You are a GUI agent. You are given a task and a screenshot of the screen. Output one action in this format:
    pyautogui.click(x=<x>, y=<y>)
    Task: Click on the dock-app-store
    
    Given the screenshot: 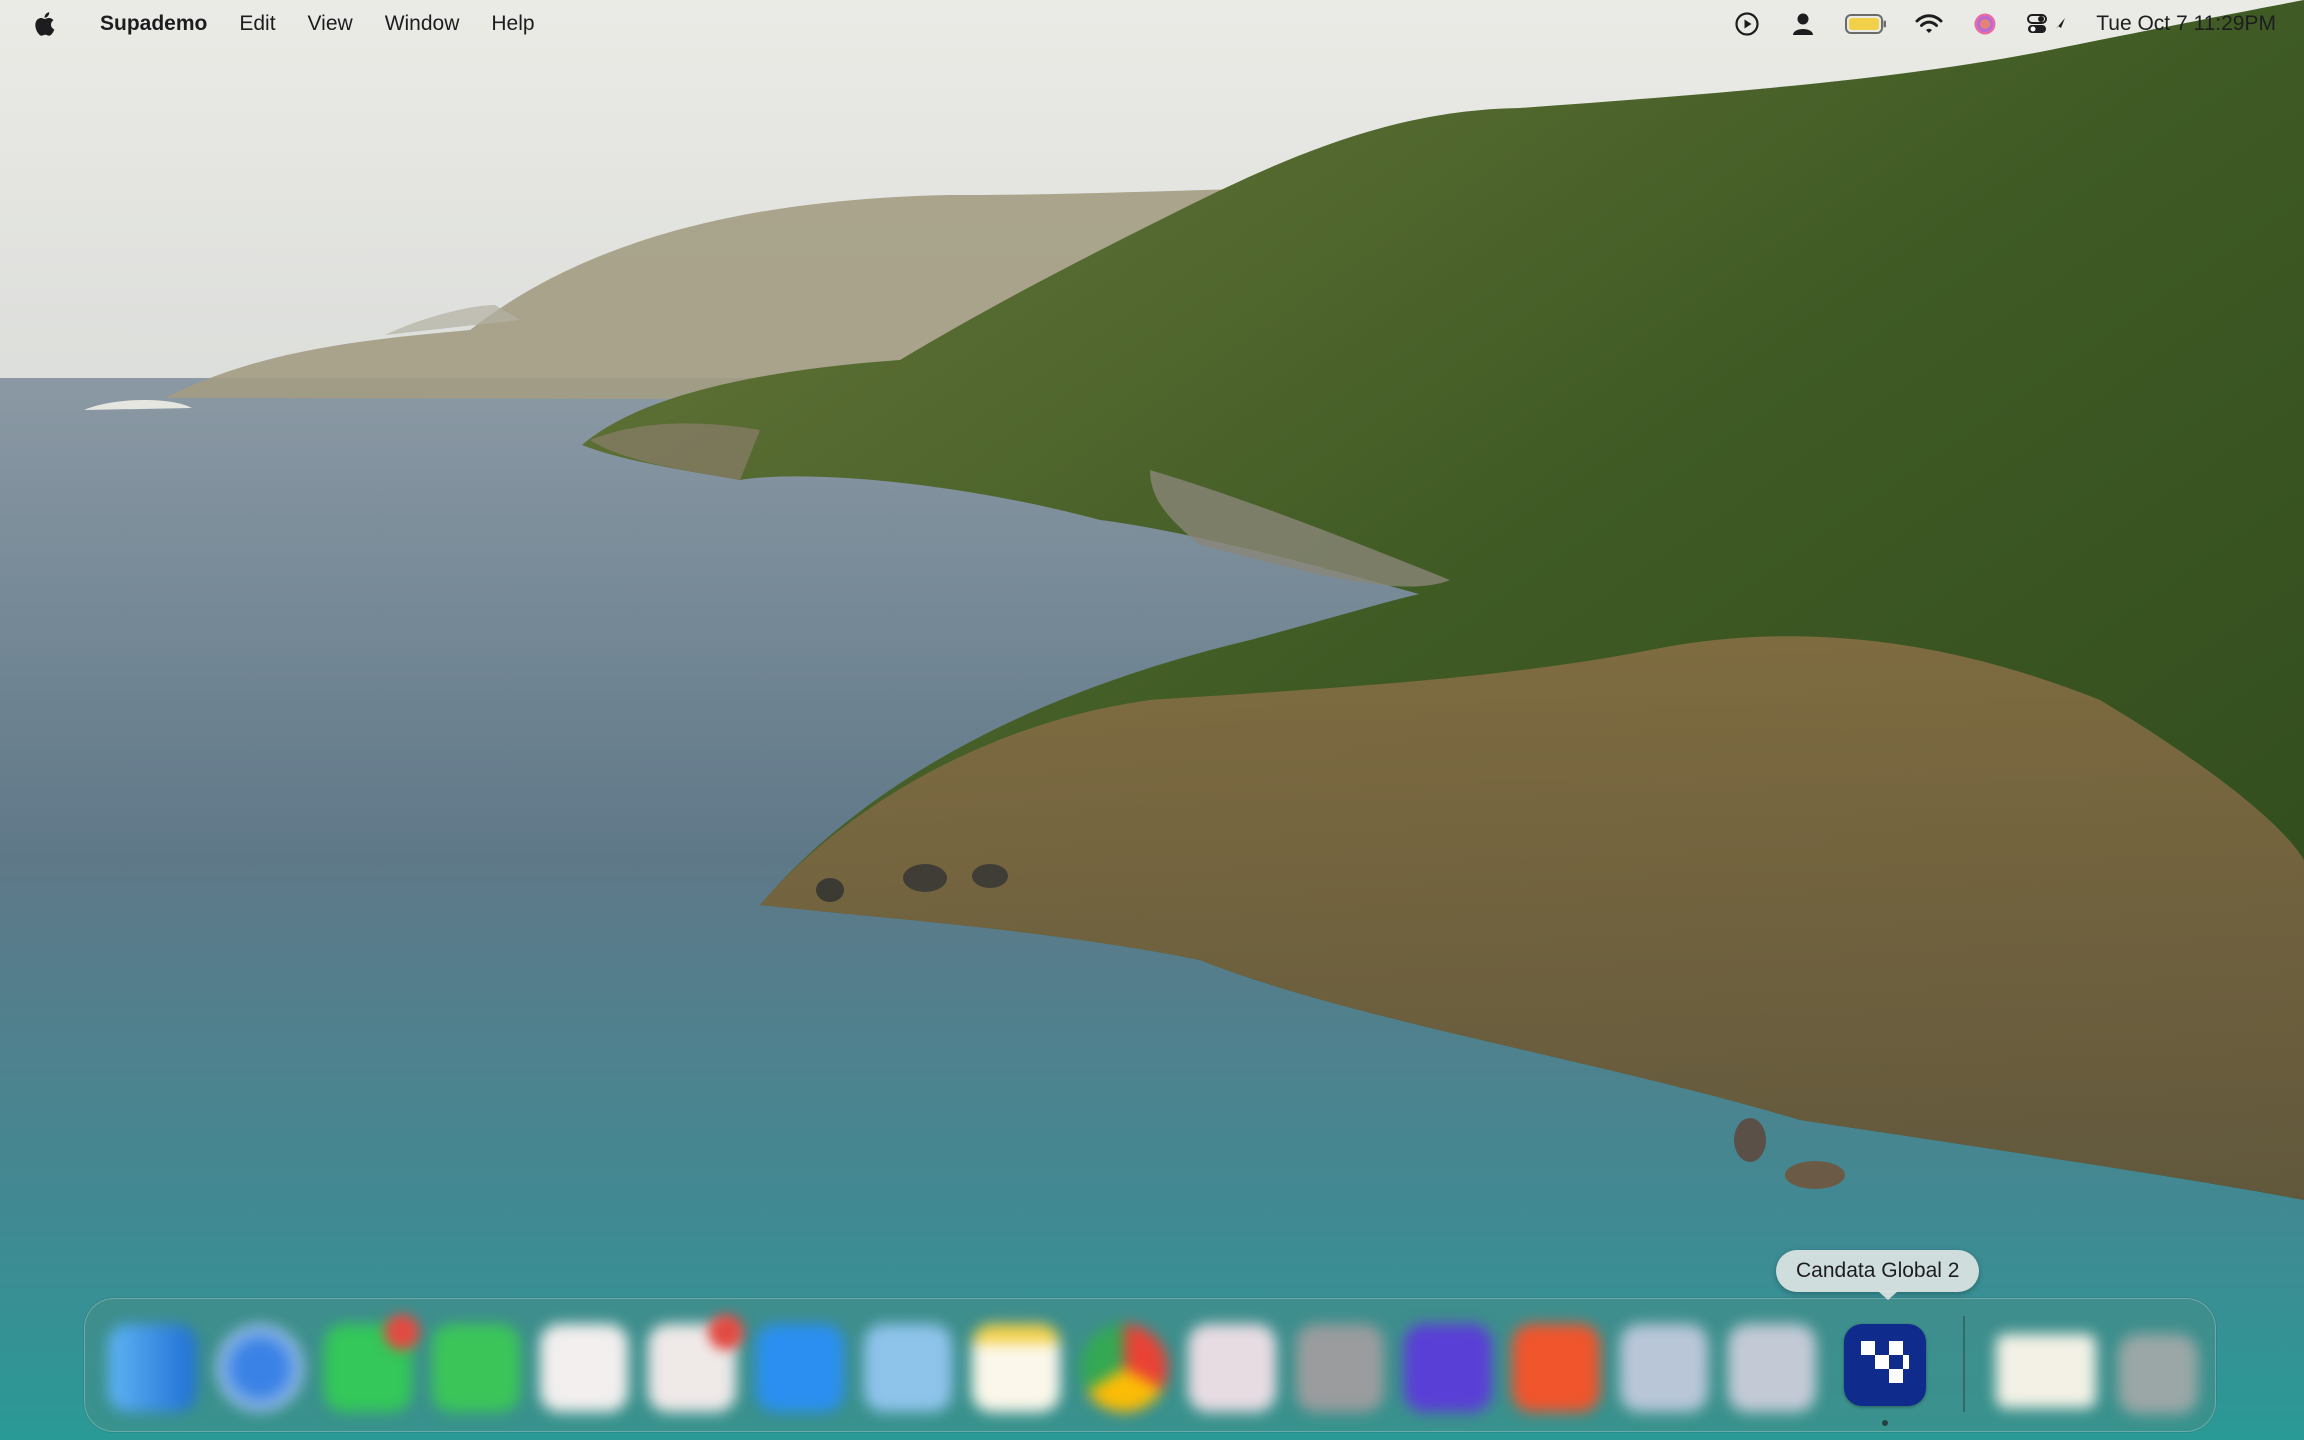 What is the action you would take?
    pyautogui.click(x=800, y=1368)
    